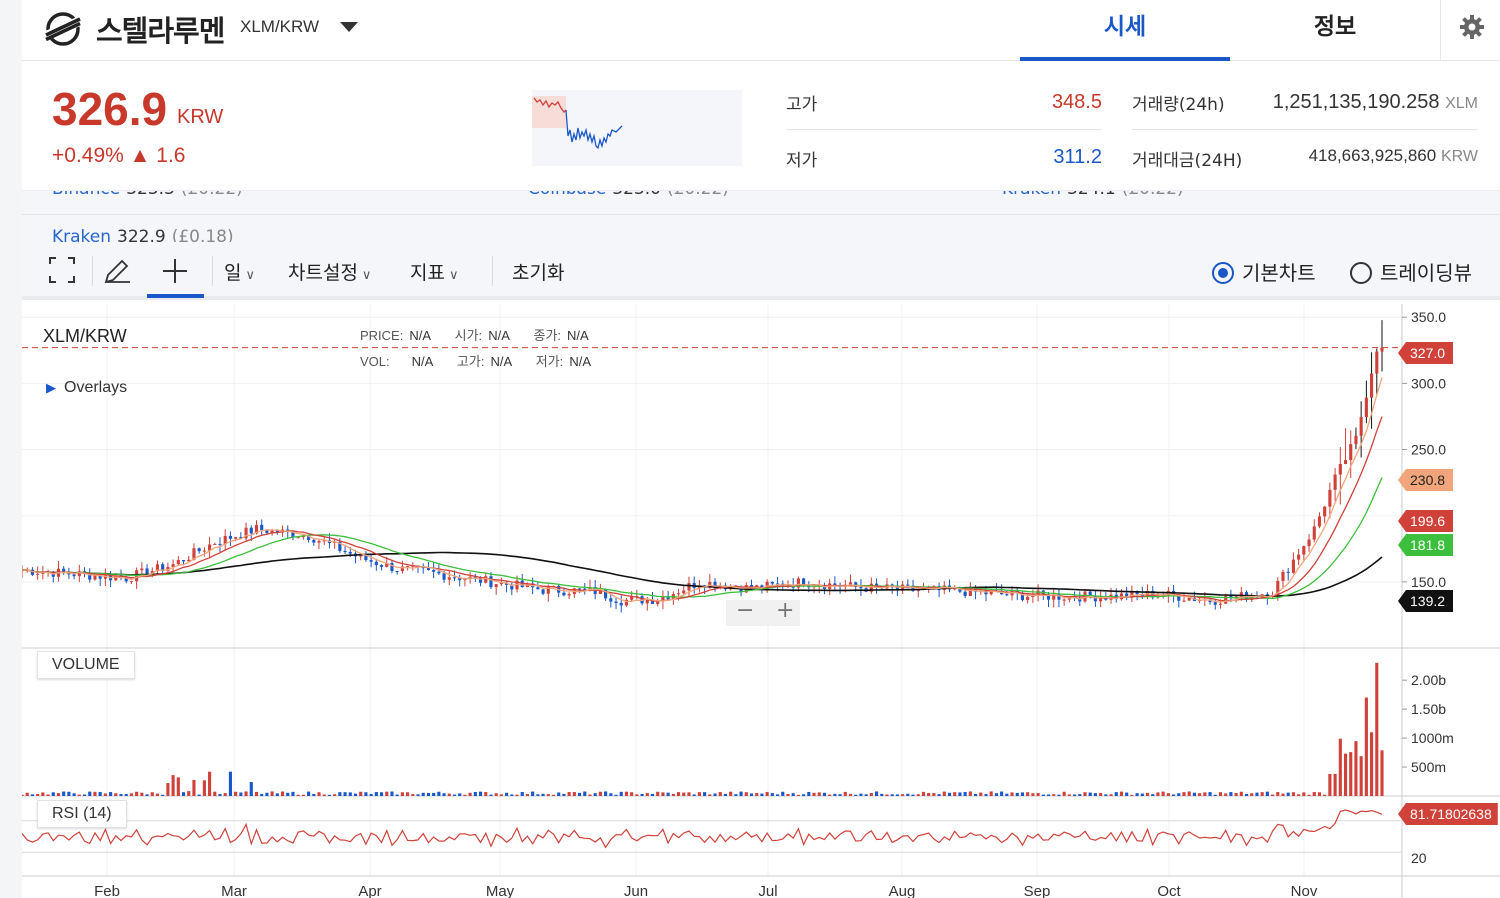 Image resolution: width=1500 pixels, height=898 pixels. What do you see at coordinates (86, 388) in the screenshot?
I see `overlays-toggle: ▶ Overlays` at bounding box center [86, 388].